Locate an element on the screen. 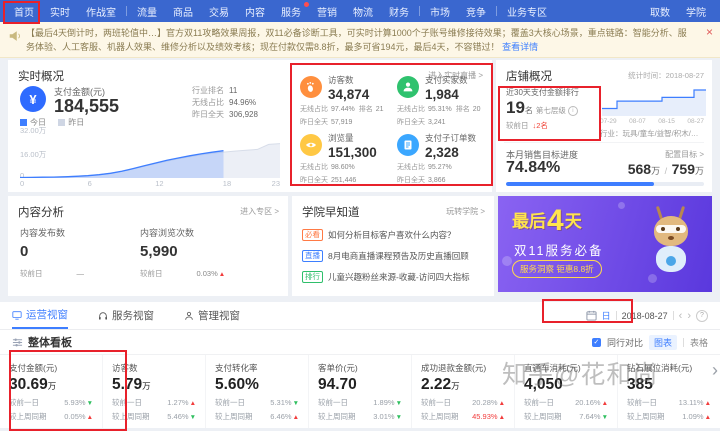 The image size is (720, 431). banner-subtitle: 双11服务必备 is located at coordinates (559, 251).